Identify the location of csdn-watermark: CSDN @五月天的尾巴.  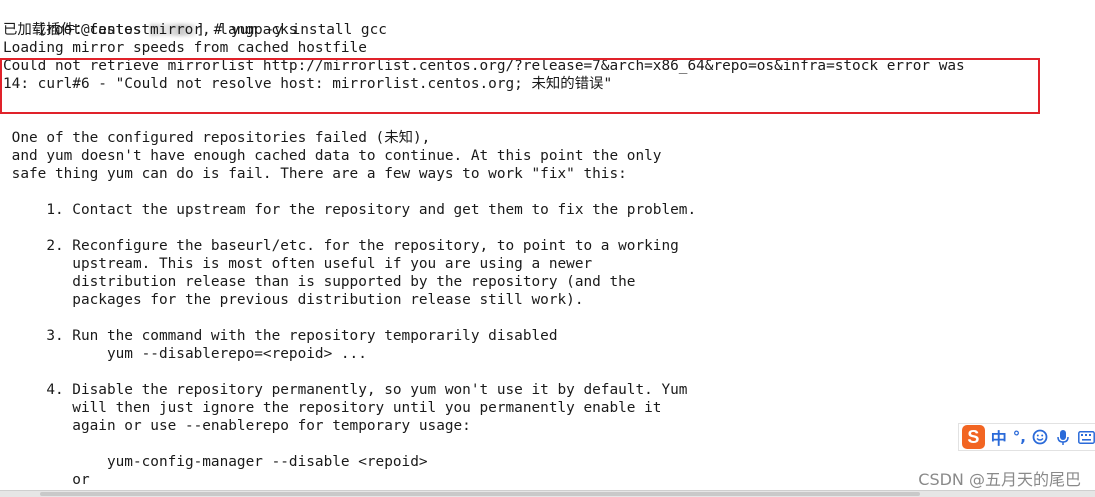
(999, 479).